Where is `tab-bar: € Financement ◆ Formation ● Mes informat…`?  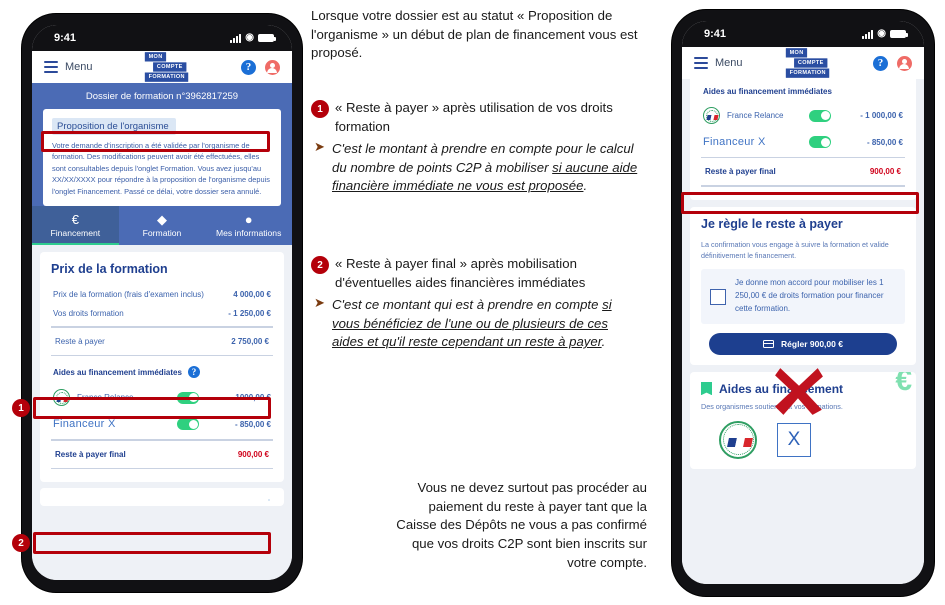
tab-bar: € Financement ◆ Formation ● Mes informat… is located at coordinates (162, 226).